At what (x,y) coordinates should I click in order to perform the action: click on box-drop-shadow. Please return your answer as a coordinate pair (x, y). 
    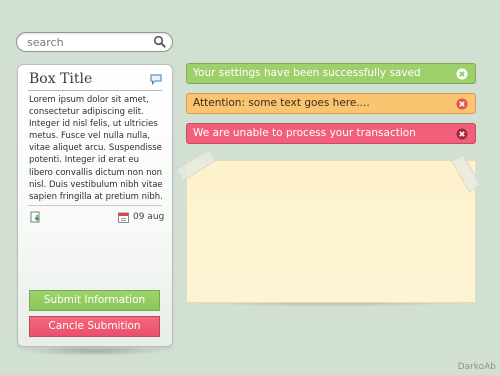
    Looking at the image, I should click on (95, 351).